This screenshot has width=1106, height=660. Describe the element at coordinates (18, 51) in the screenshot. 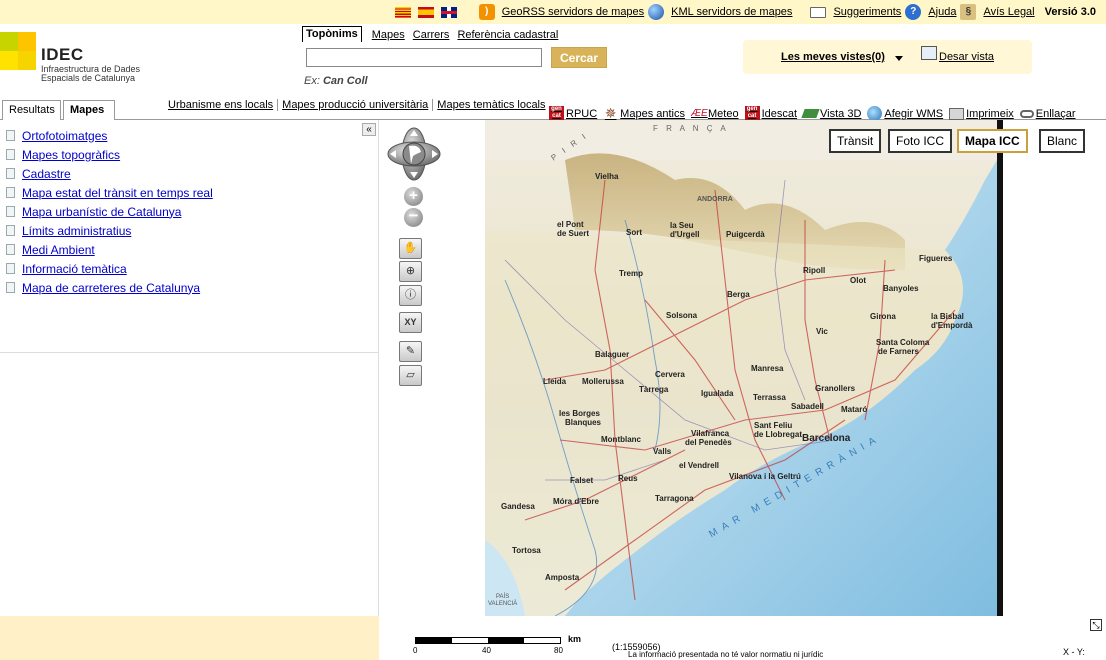

I see `idec-logo-icon` at that location.